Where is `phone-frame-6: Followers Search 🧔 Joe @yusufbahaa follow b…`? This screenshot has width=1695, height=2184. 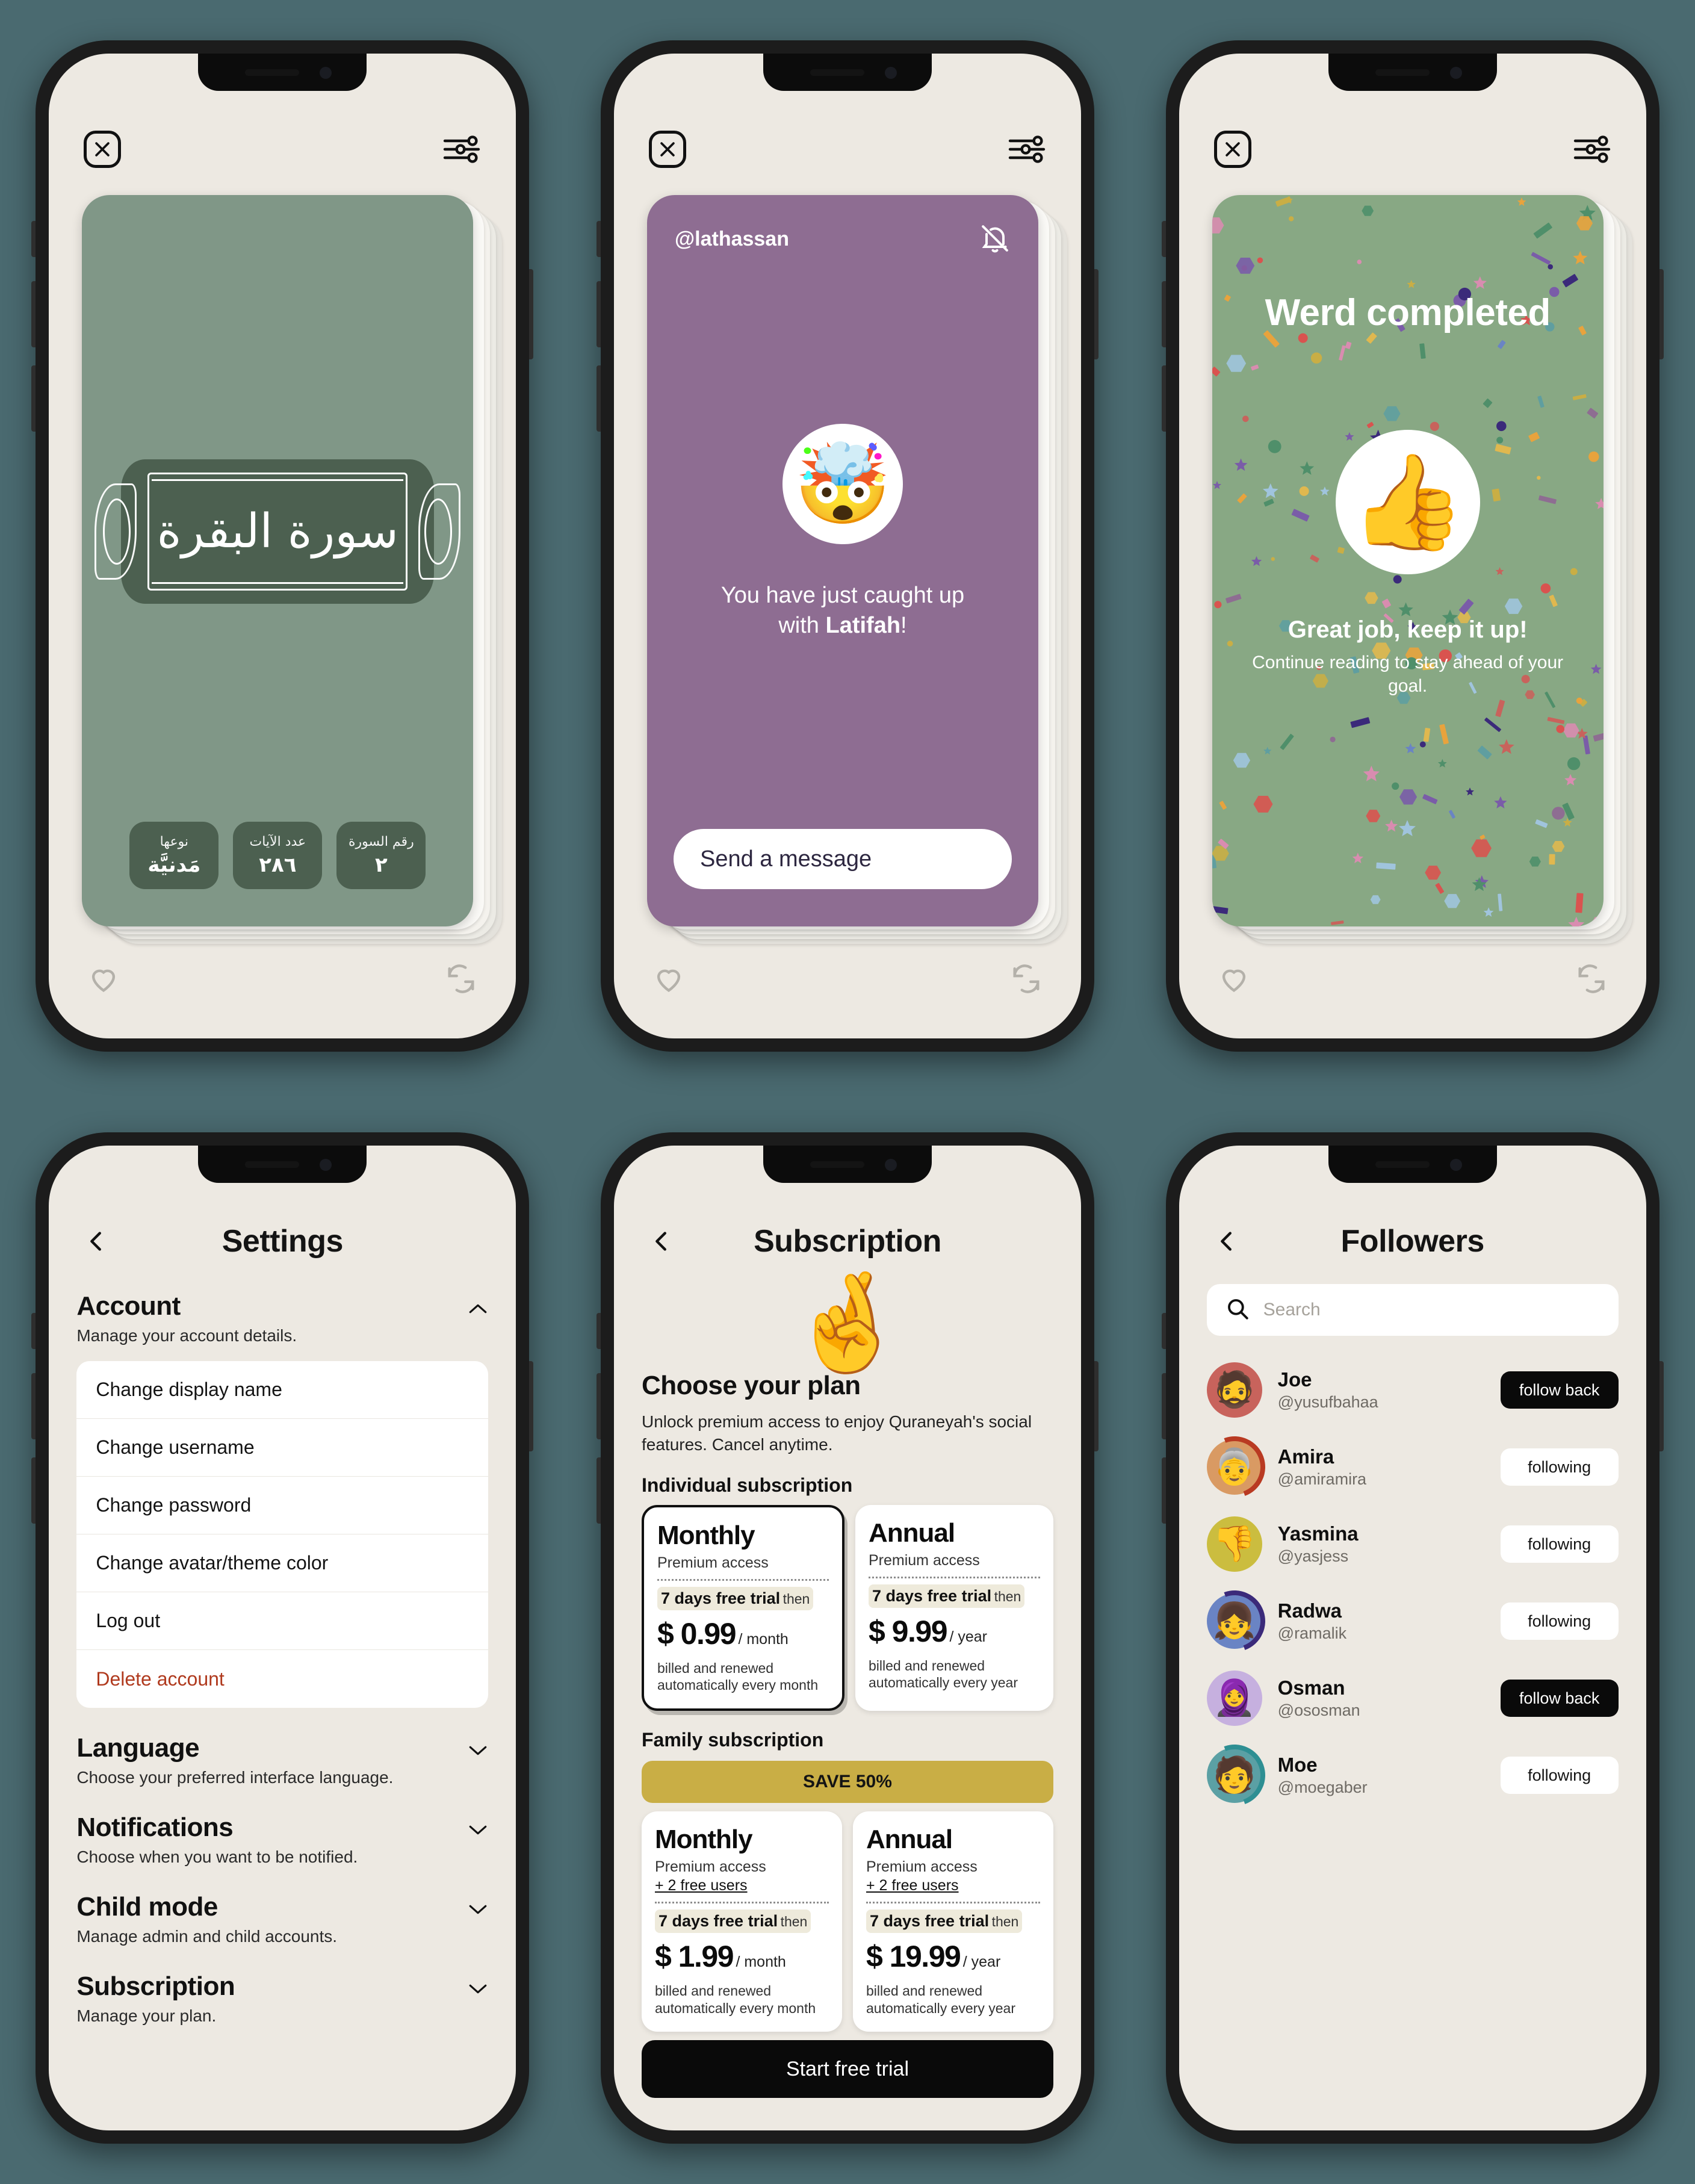 phone-frame-6: Followers Search 🧔 Joe @yusufbahaa follow b… is located at coordinates (1412, 1638).